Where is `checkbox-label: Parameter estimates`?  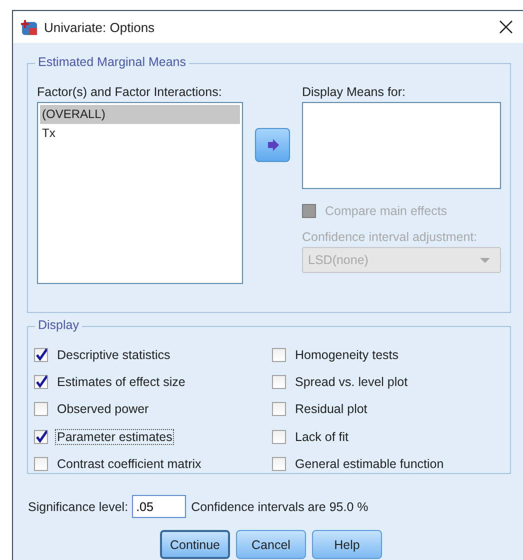 checkbox-label: Parameter estimates is located at coordinates (114, 436).